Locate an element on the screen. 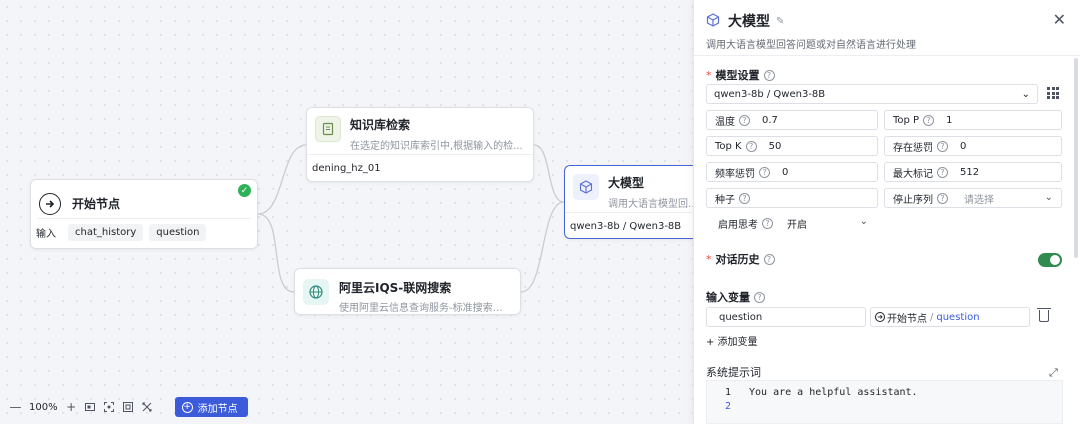 This screenshot has width=1080, height=424. top-k-label: Top K is located at coordinates (728, 146).